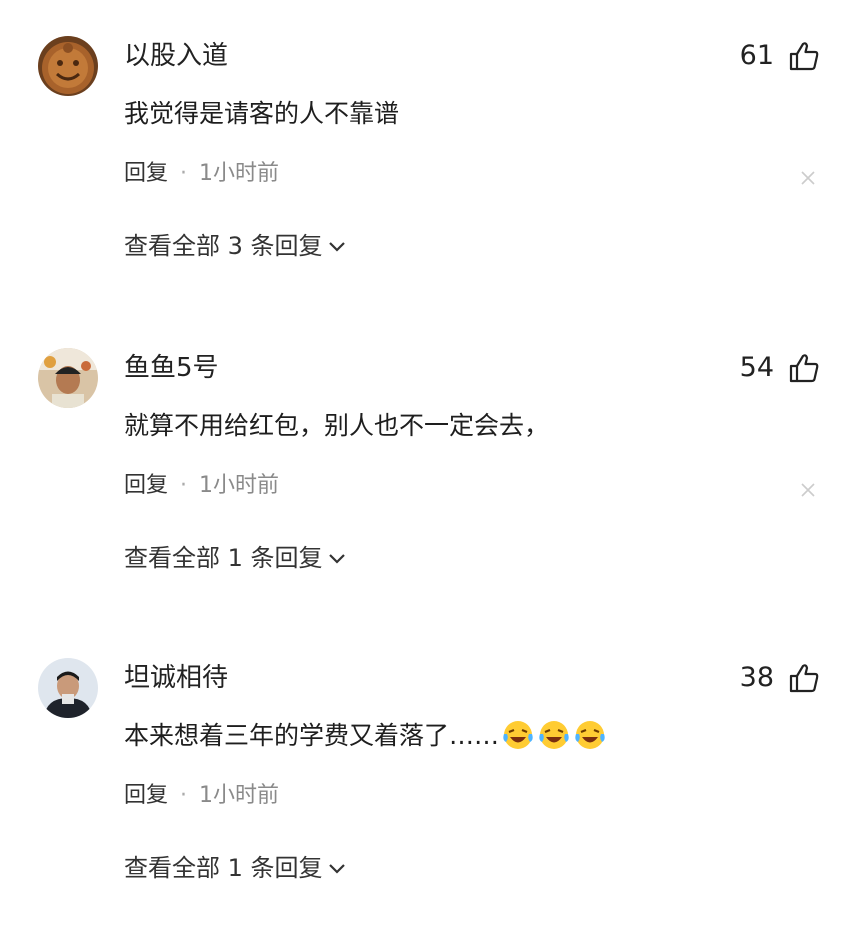  Describe the element at coordinates (337, 425) in the screenshot. I see `comment-text: 就算不用给红包，别人也不一定会去，` at that location.